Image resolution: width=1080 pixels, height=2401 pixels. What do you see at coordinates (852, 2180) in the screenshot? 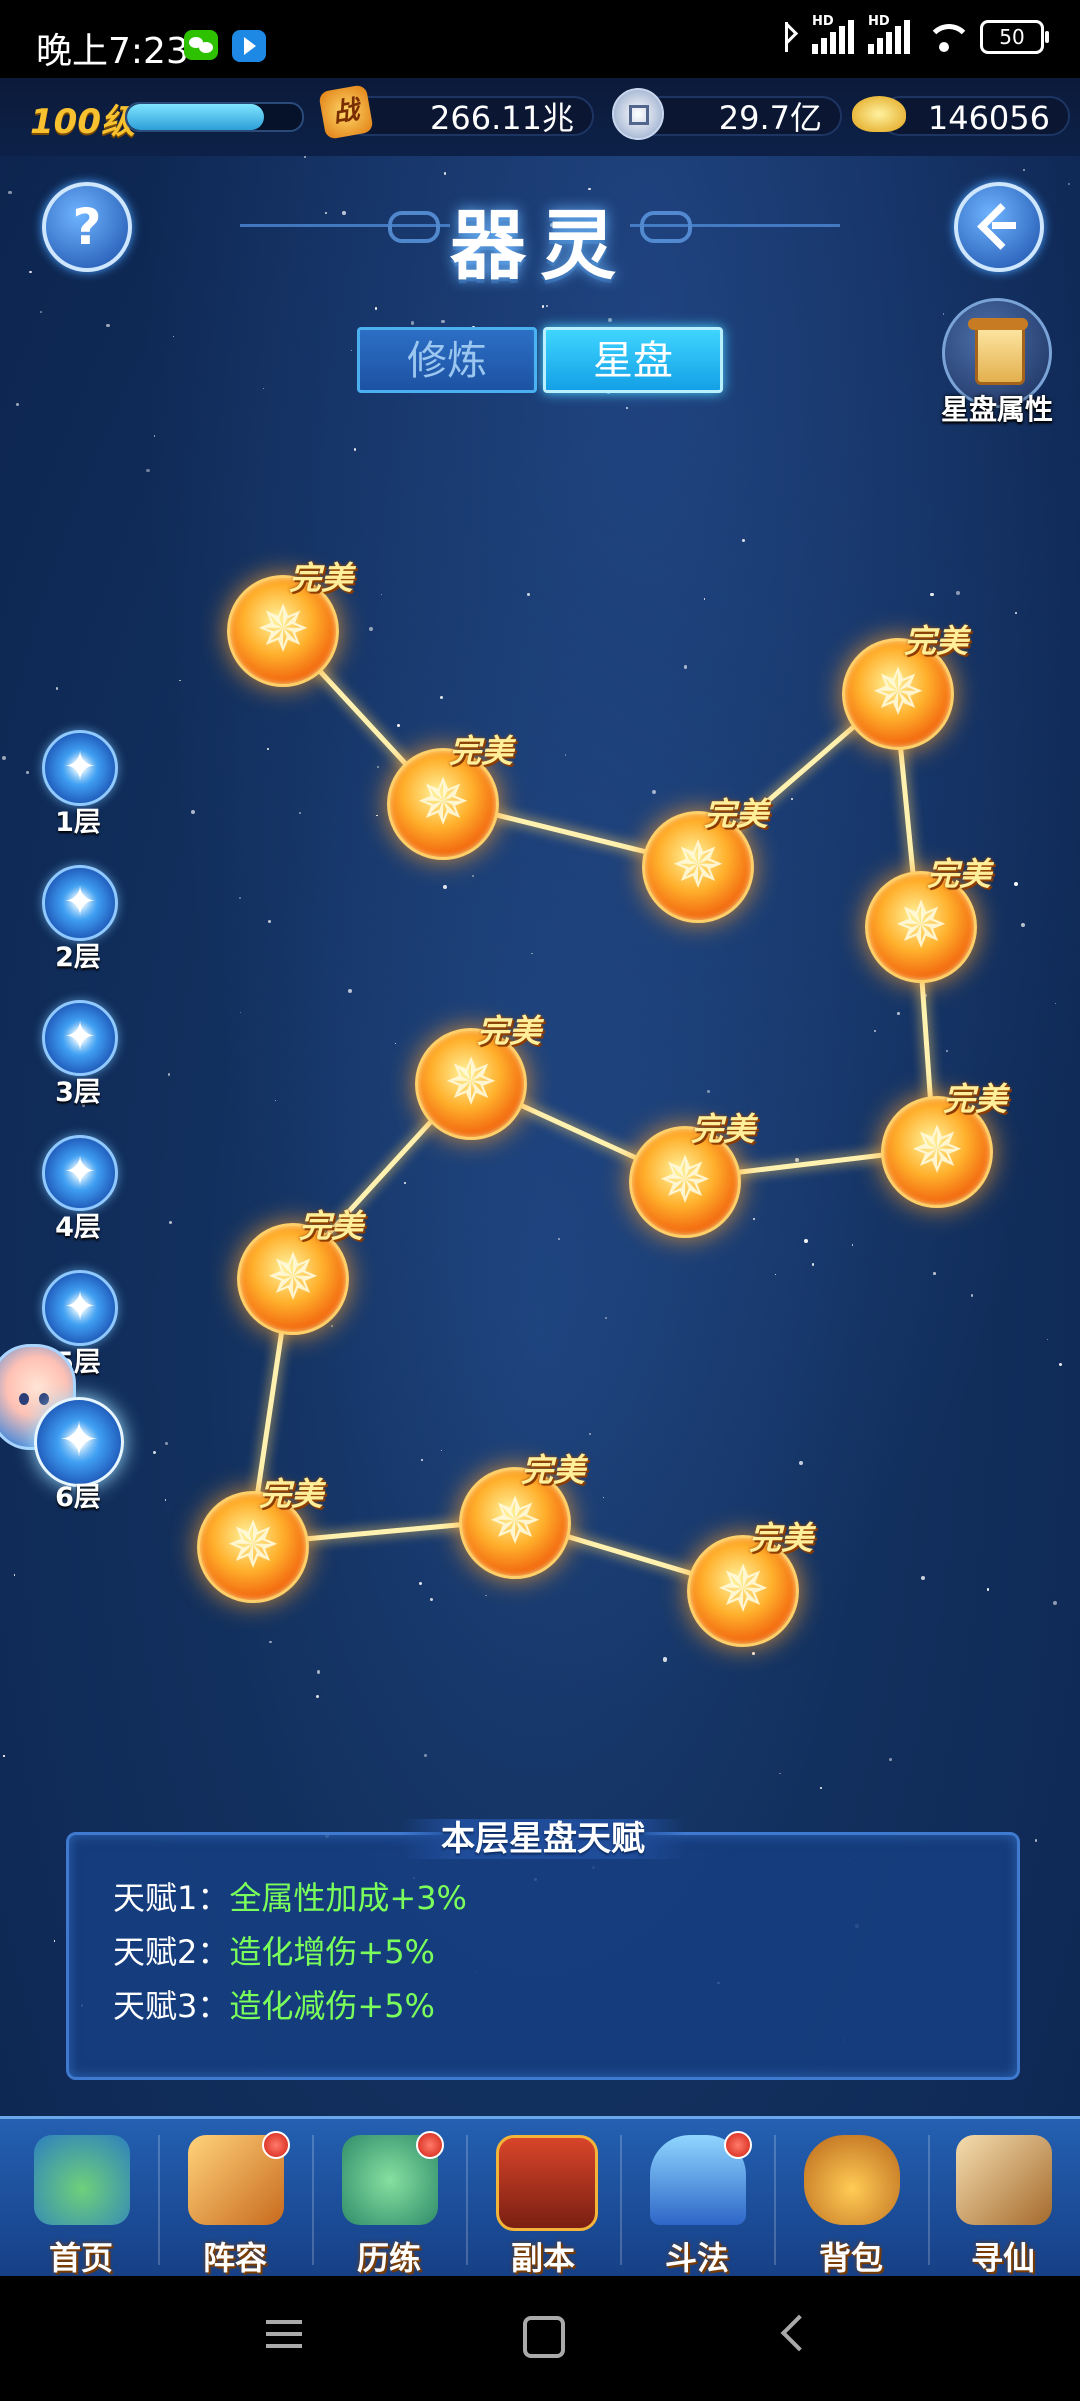
I see `bag-icon` at bounding box center [852, 2180].